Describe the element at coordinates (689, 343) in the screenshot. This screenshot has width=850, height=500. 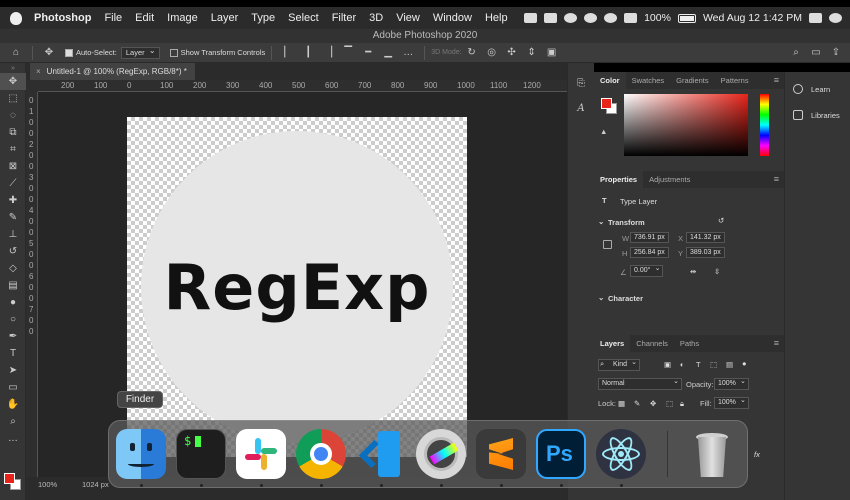
I see `tab-paths: Paths` at that location.